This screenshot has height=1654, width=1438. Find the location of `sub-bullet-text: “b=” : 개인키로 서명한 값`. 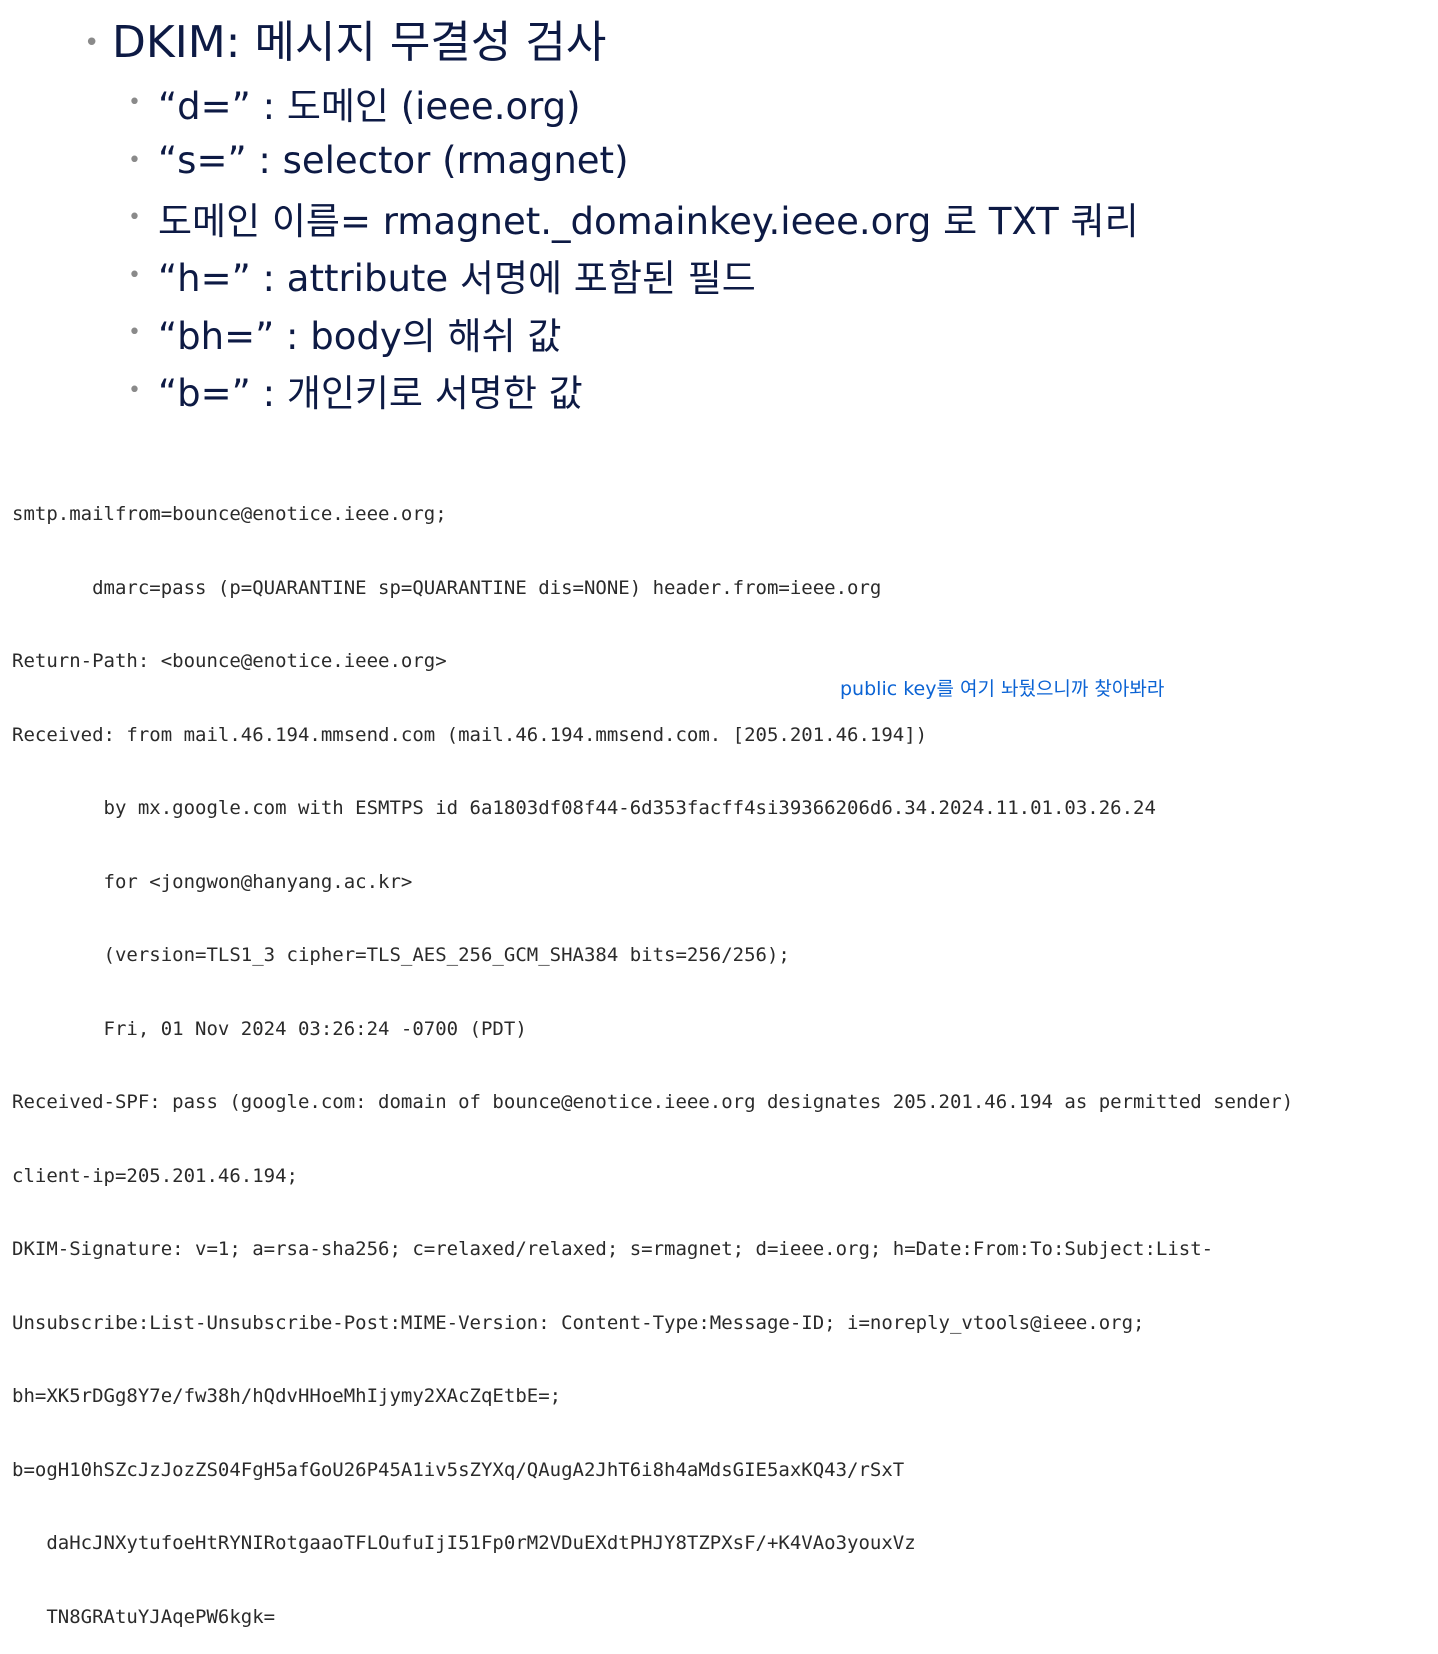

sub-bullet-text: “b=” : 개인키로 서명한 값 is located at coordinates (370, 394).